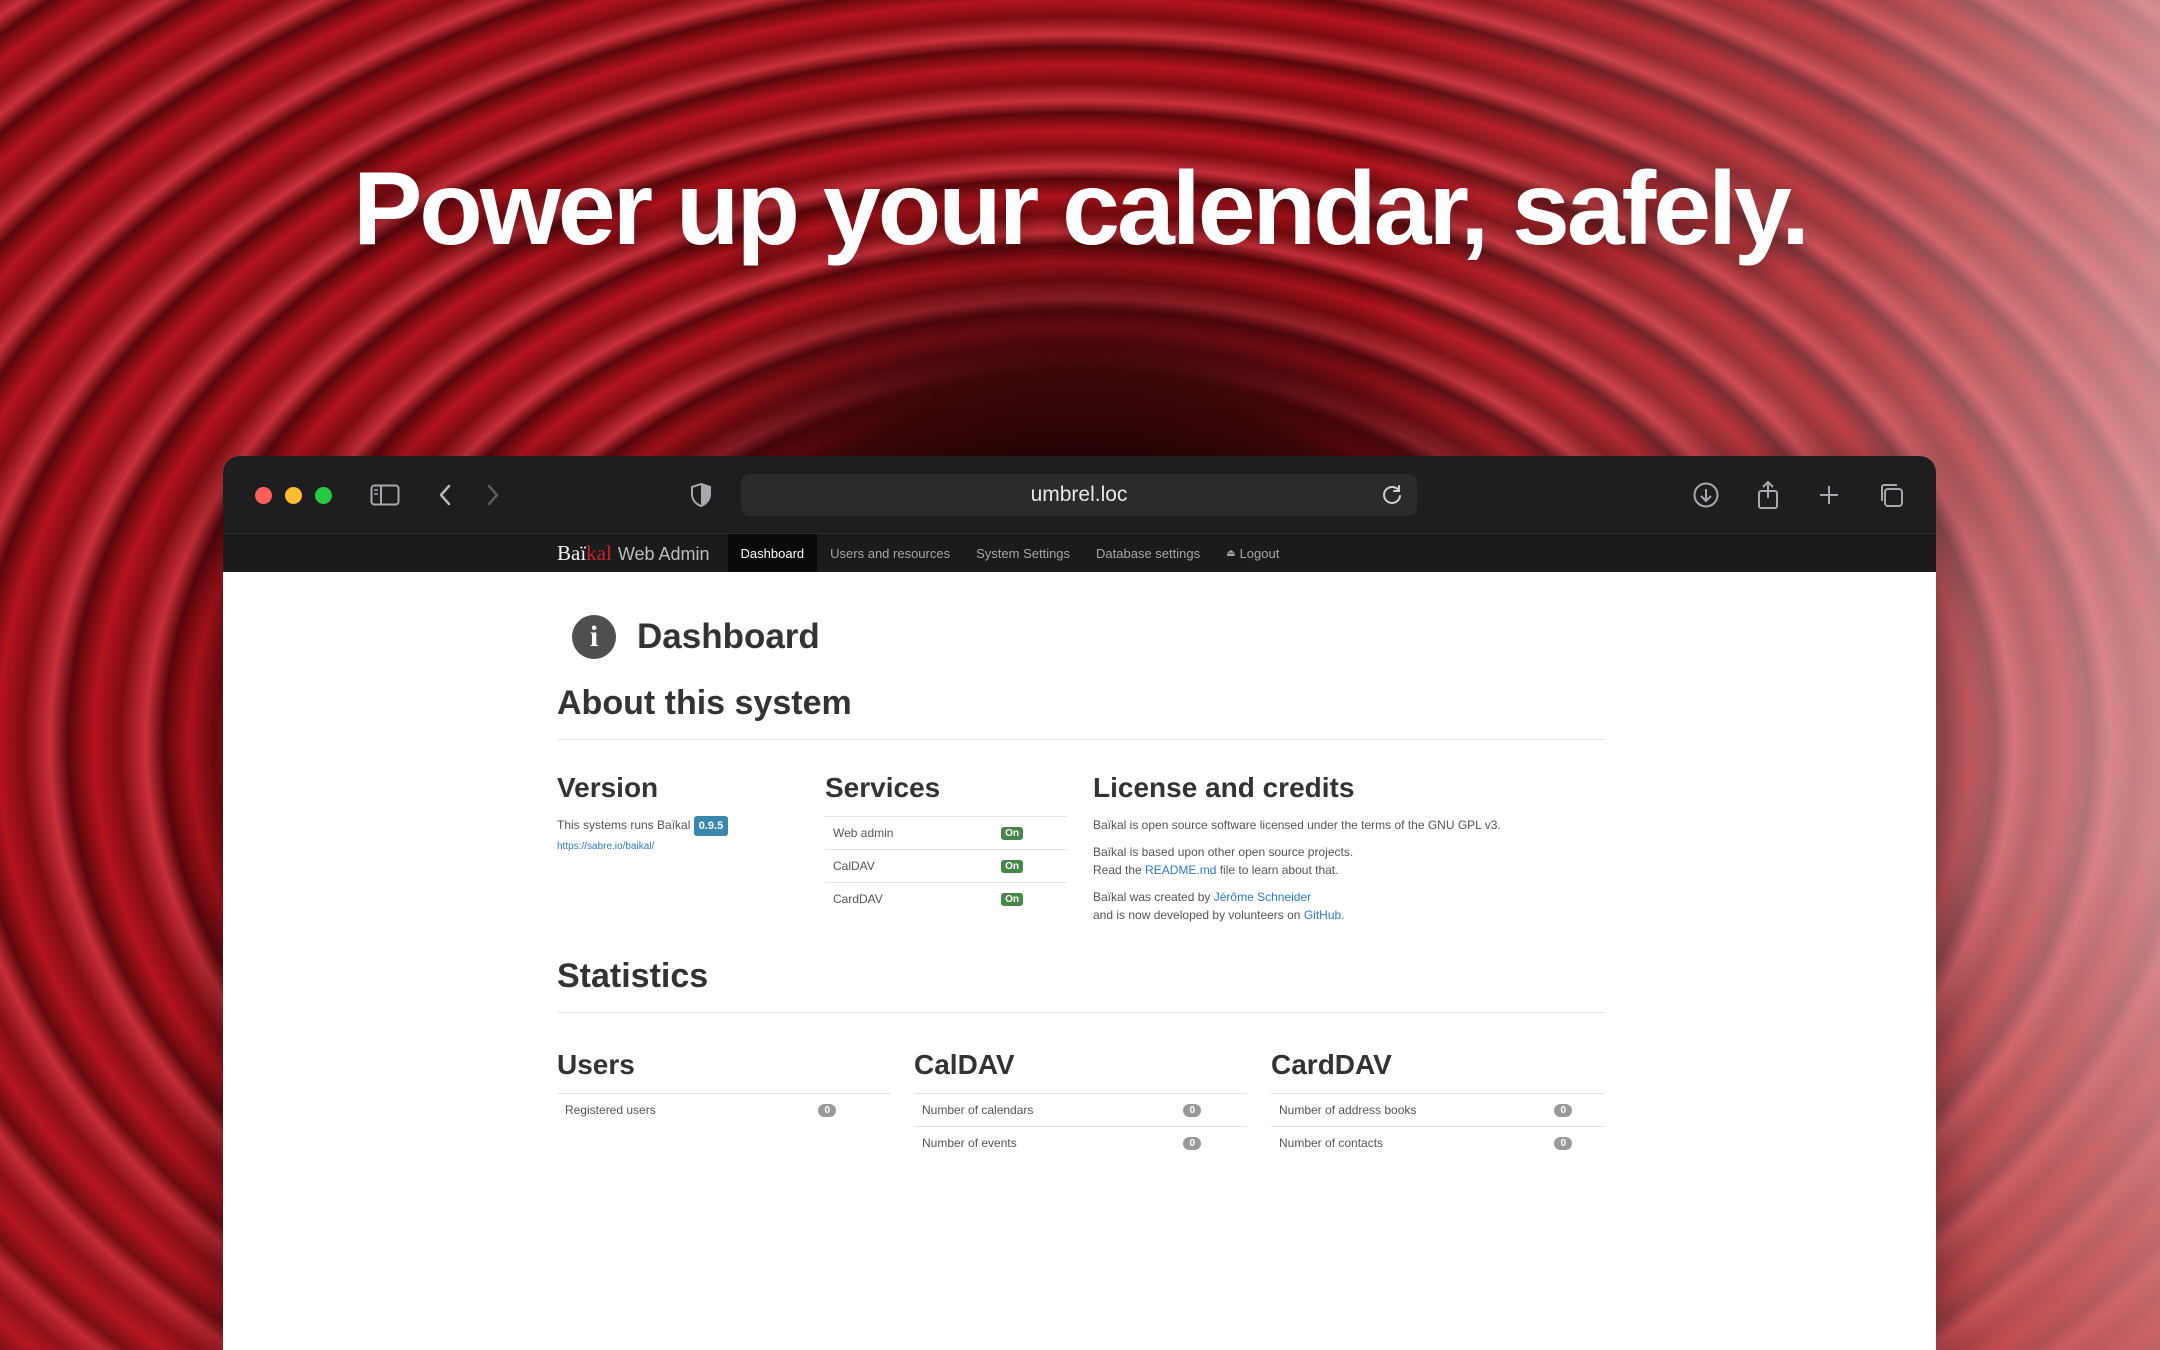 The width and height of the screenshot is (2160, 1350). Describe the element at coordinates (969, 1143) in the screenshot. I see `stat-label: Number of events` at that location.